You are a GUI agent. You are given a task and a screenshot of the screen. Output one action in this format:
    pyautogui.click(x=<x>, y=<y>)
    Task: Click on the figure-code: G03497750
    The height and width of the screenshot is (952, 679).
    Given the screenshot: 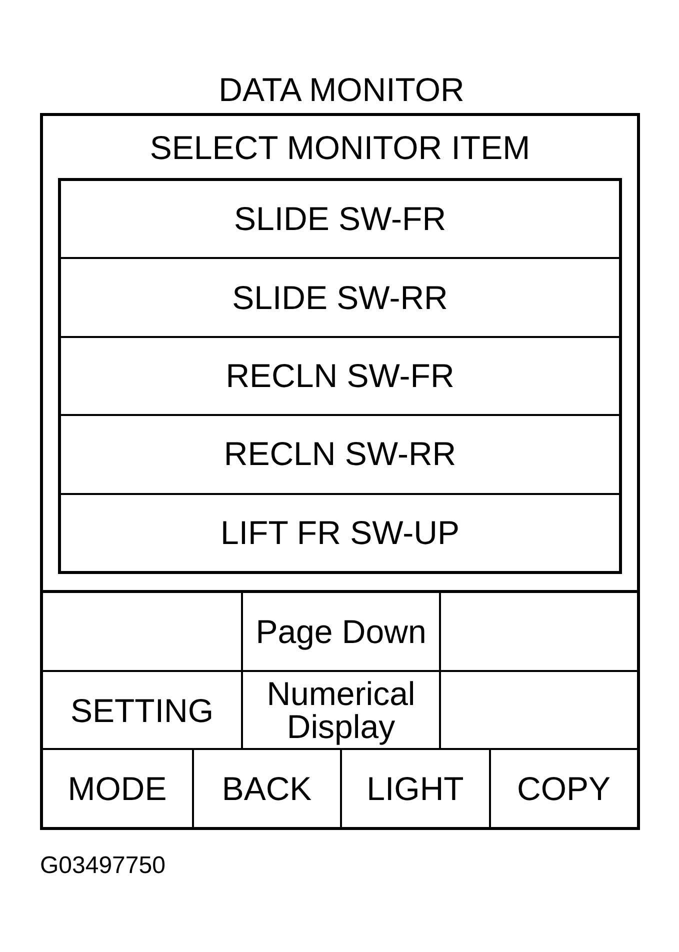 What is the action you would take?
    pyautogui.click(x=103, y=866)
    